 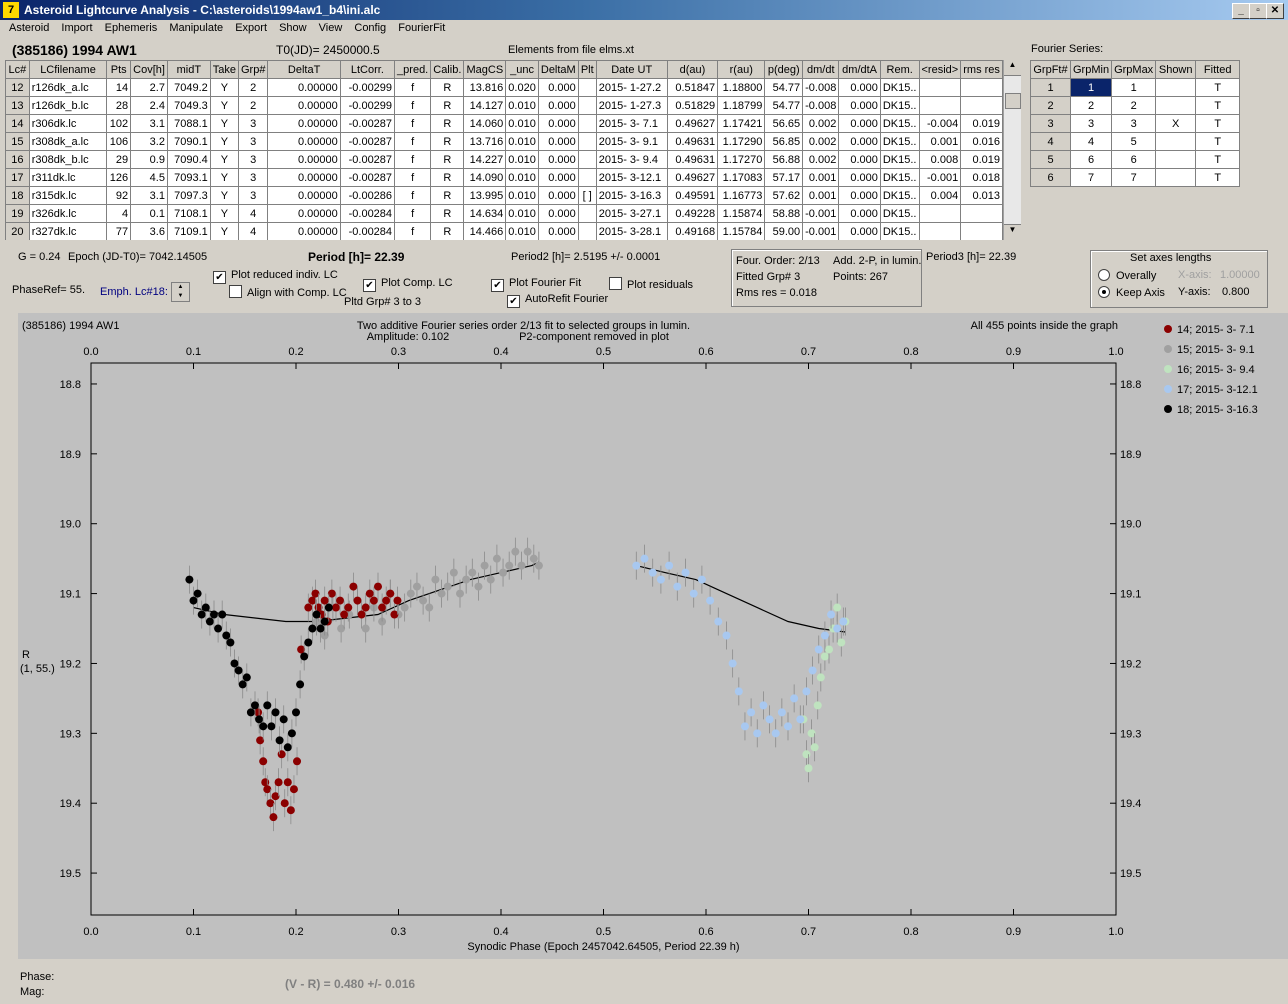 I want to click on lc-table-cell: 57.62, so click(x=784, y=195).